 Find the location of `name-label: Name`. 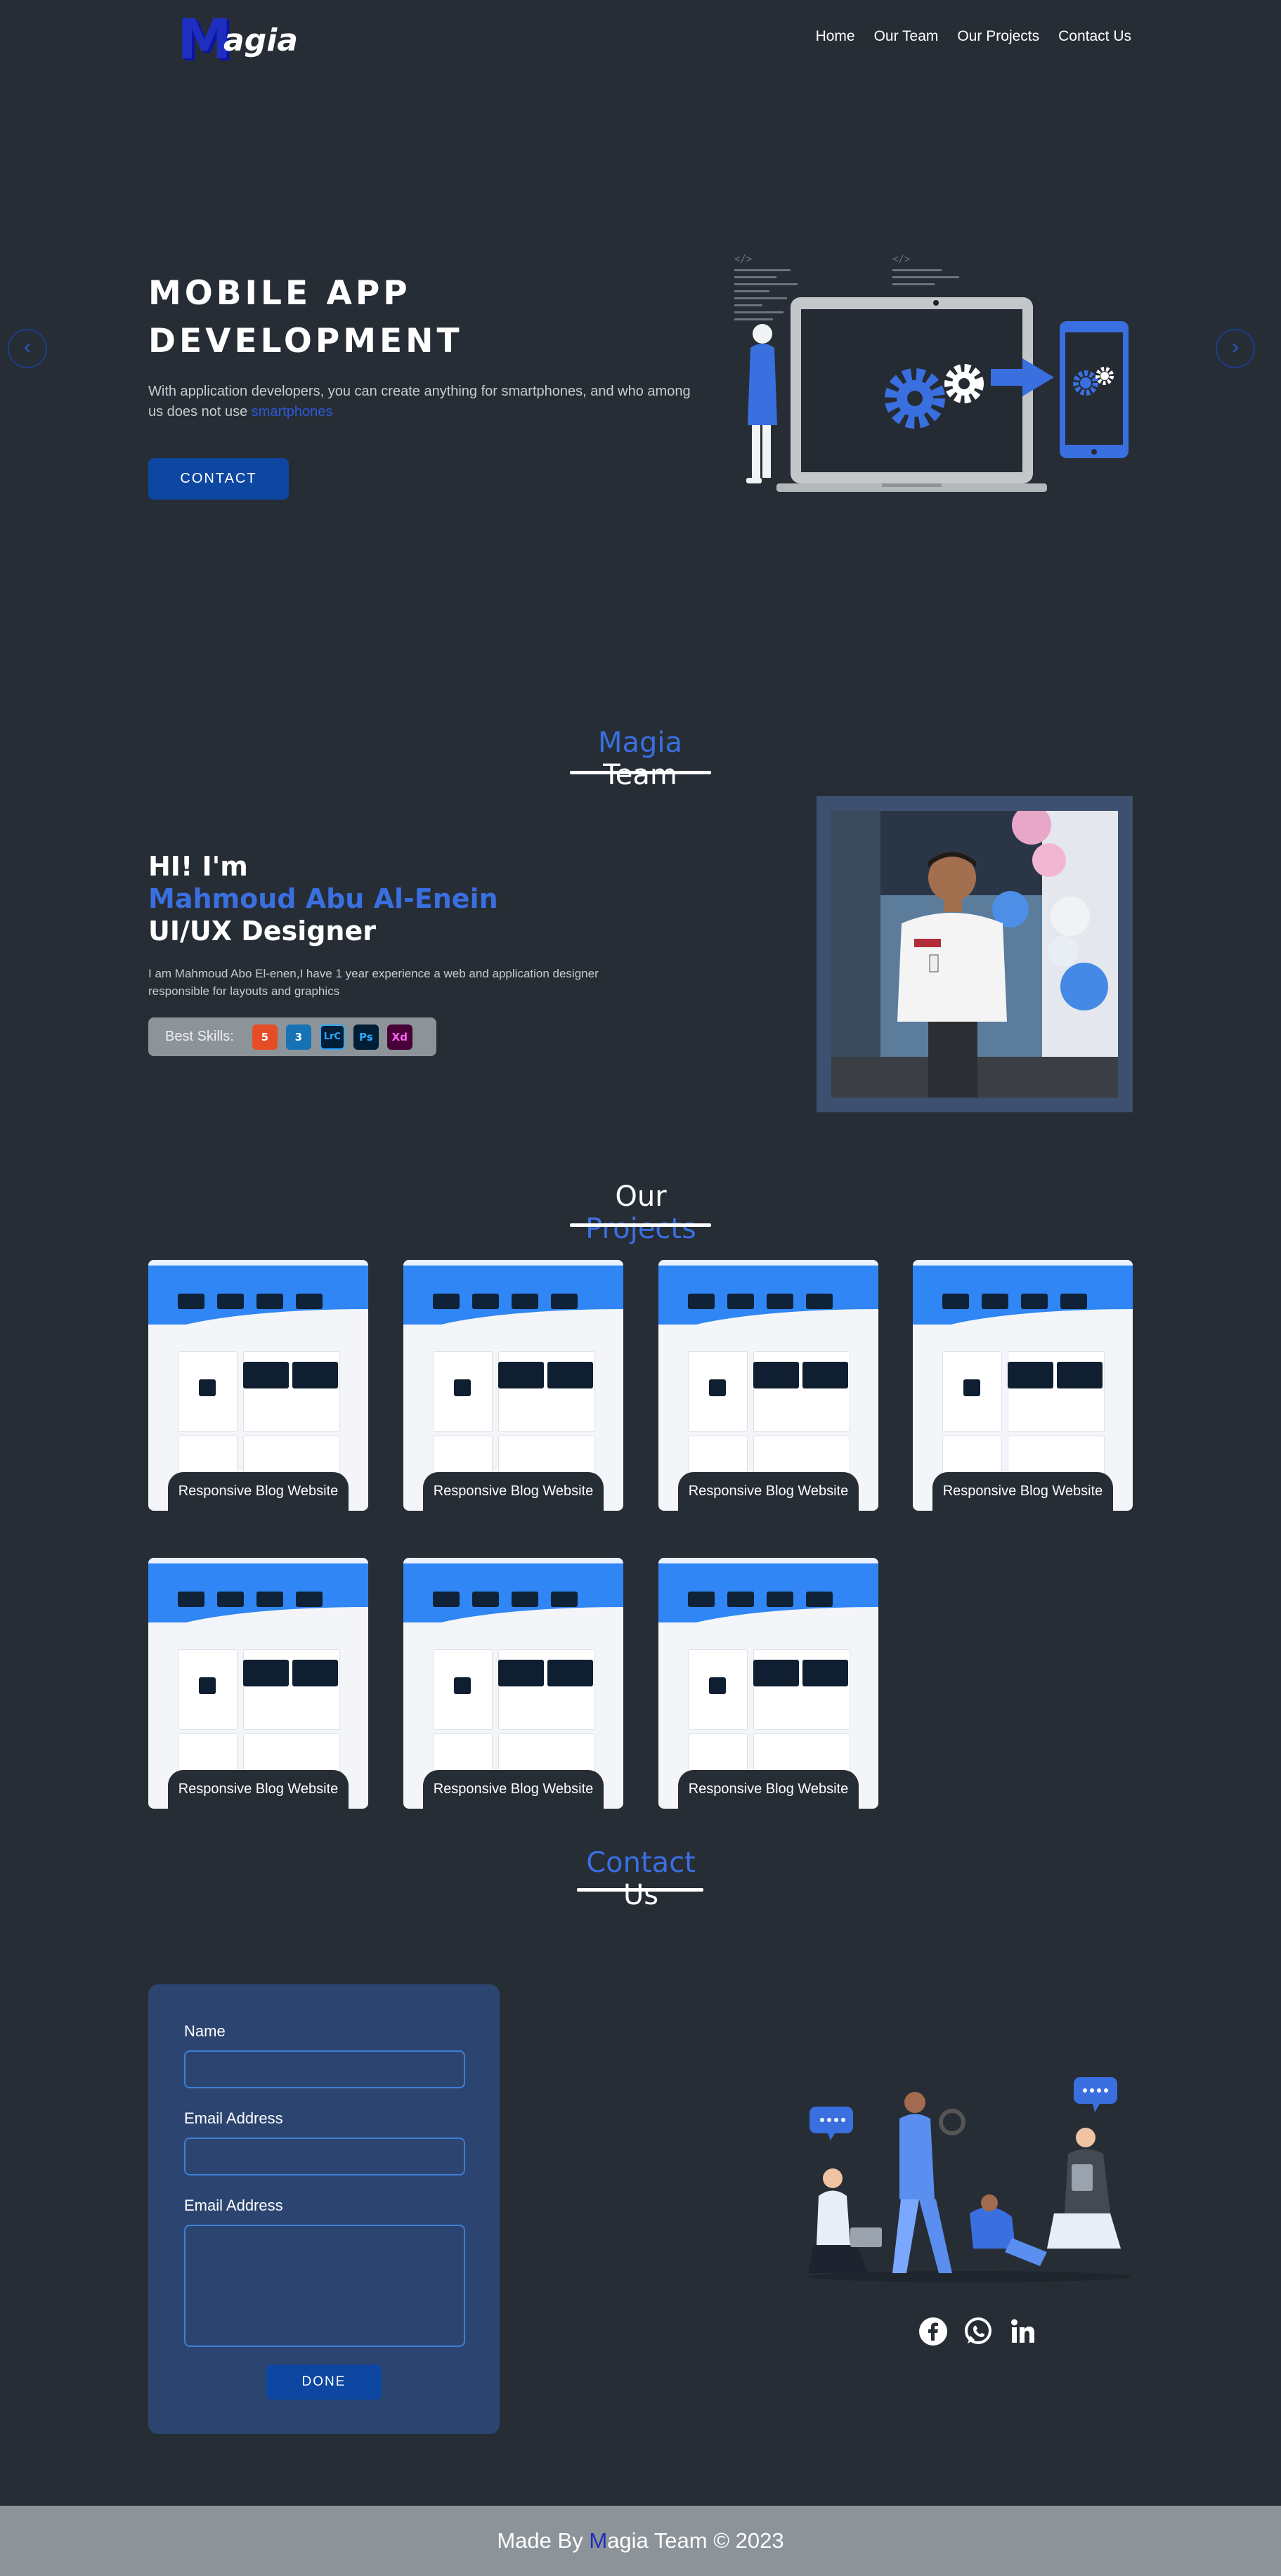

name-label: Name is located at coordinates (205, 2031).